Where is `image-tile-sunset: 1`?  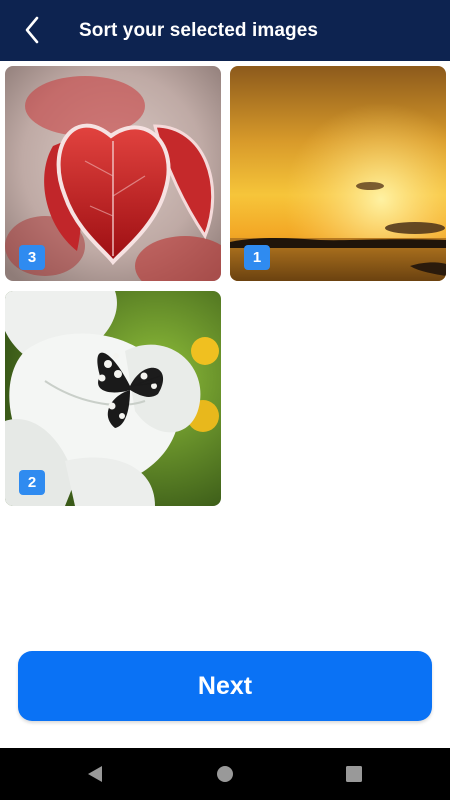
image-tile-sunset: 1 is located at coordinates (338, 173).